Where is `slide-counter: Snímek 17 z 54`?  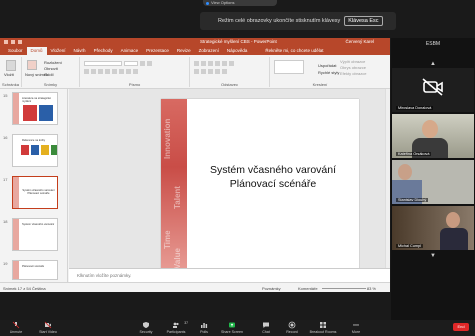
slide-counter: Snímek 17 z 54 is located at coordinates (17, 288).